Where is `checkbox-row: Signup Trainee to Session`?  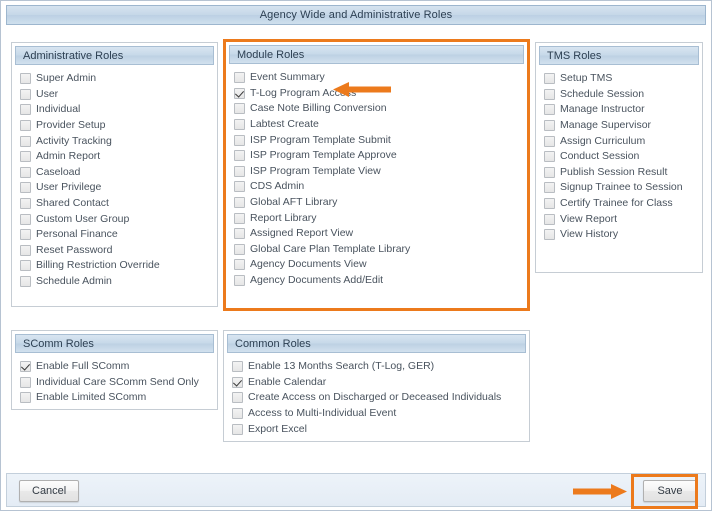
checkbox-row: Signup Trainee to Session is located at coordinates (621, 188).